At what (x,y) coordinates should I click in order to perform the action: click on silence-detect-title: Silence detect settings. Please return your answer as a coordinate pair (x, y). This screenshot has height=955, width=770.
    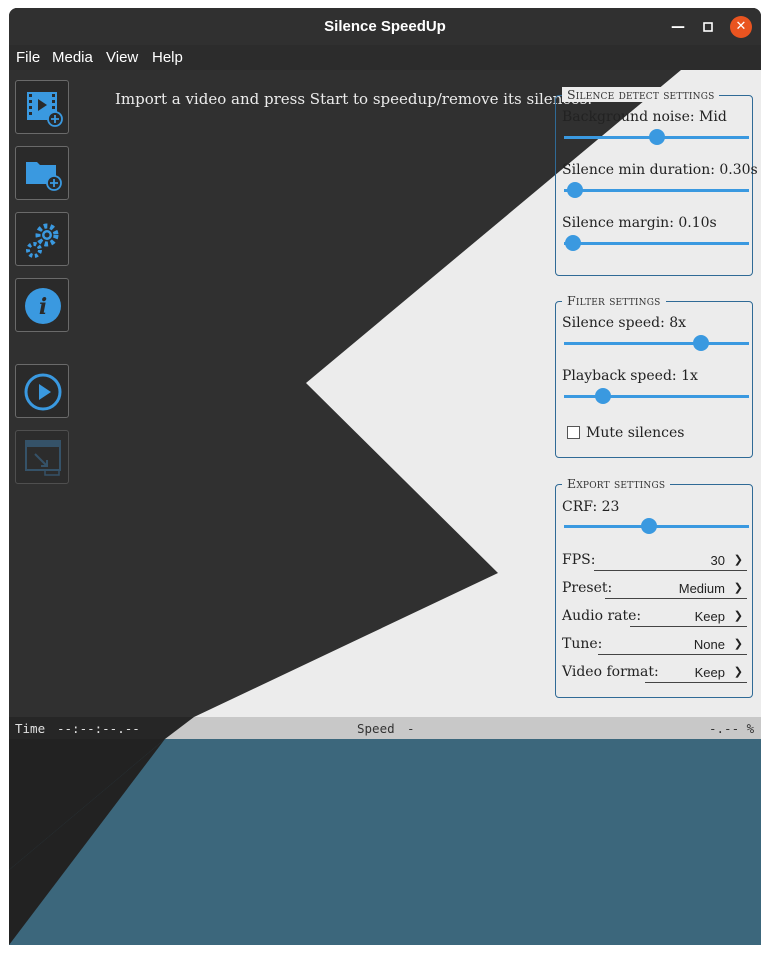
    Looking at the image, I should click on (641, 94).